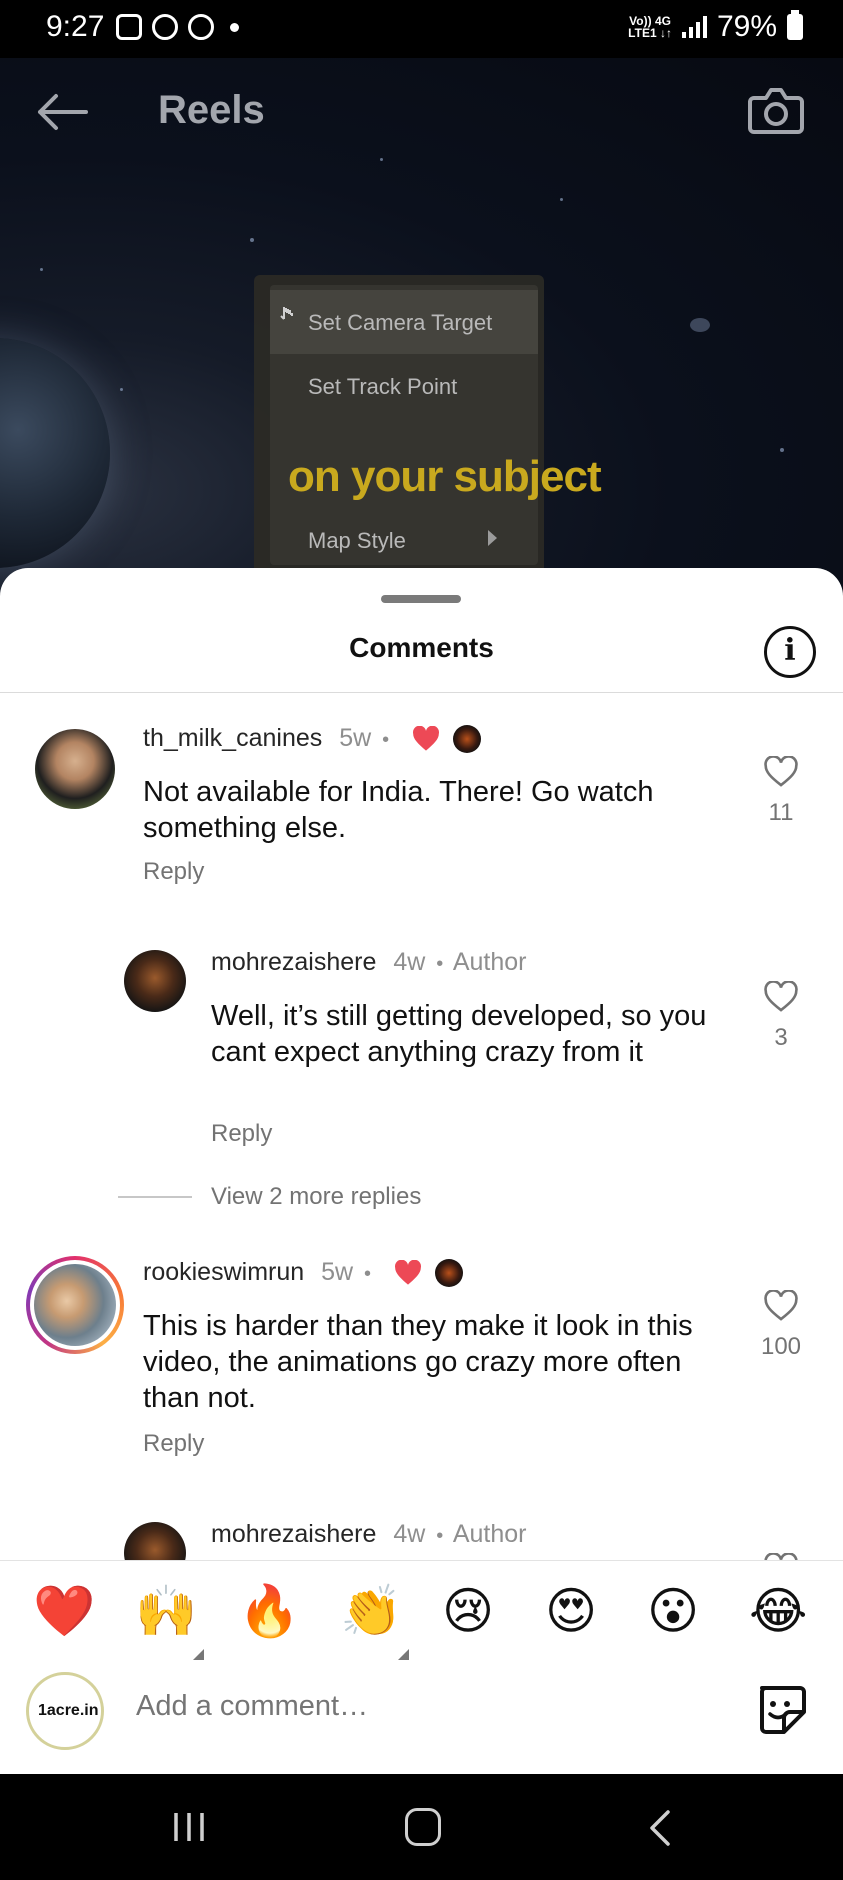  I want to click on thread-line, so click(155, 1197).